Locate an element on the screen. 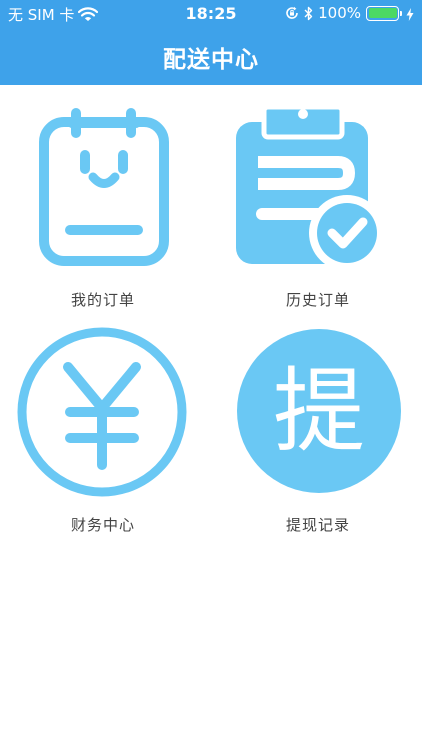 The height and width of the screenshot is (750, 422). rotation-lock-icon is located at coordinates (292, 13).